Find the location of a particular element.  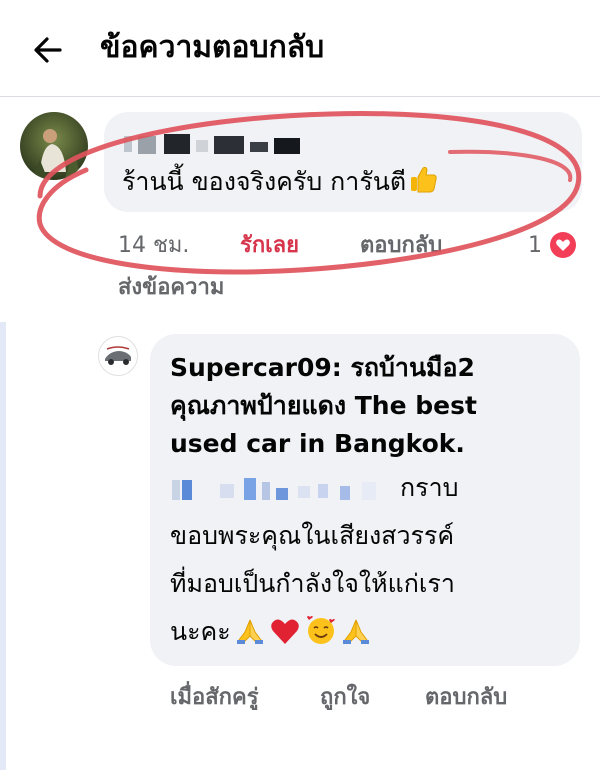

love-reaction-button: รักเลย is located at coordinates (269, 246).